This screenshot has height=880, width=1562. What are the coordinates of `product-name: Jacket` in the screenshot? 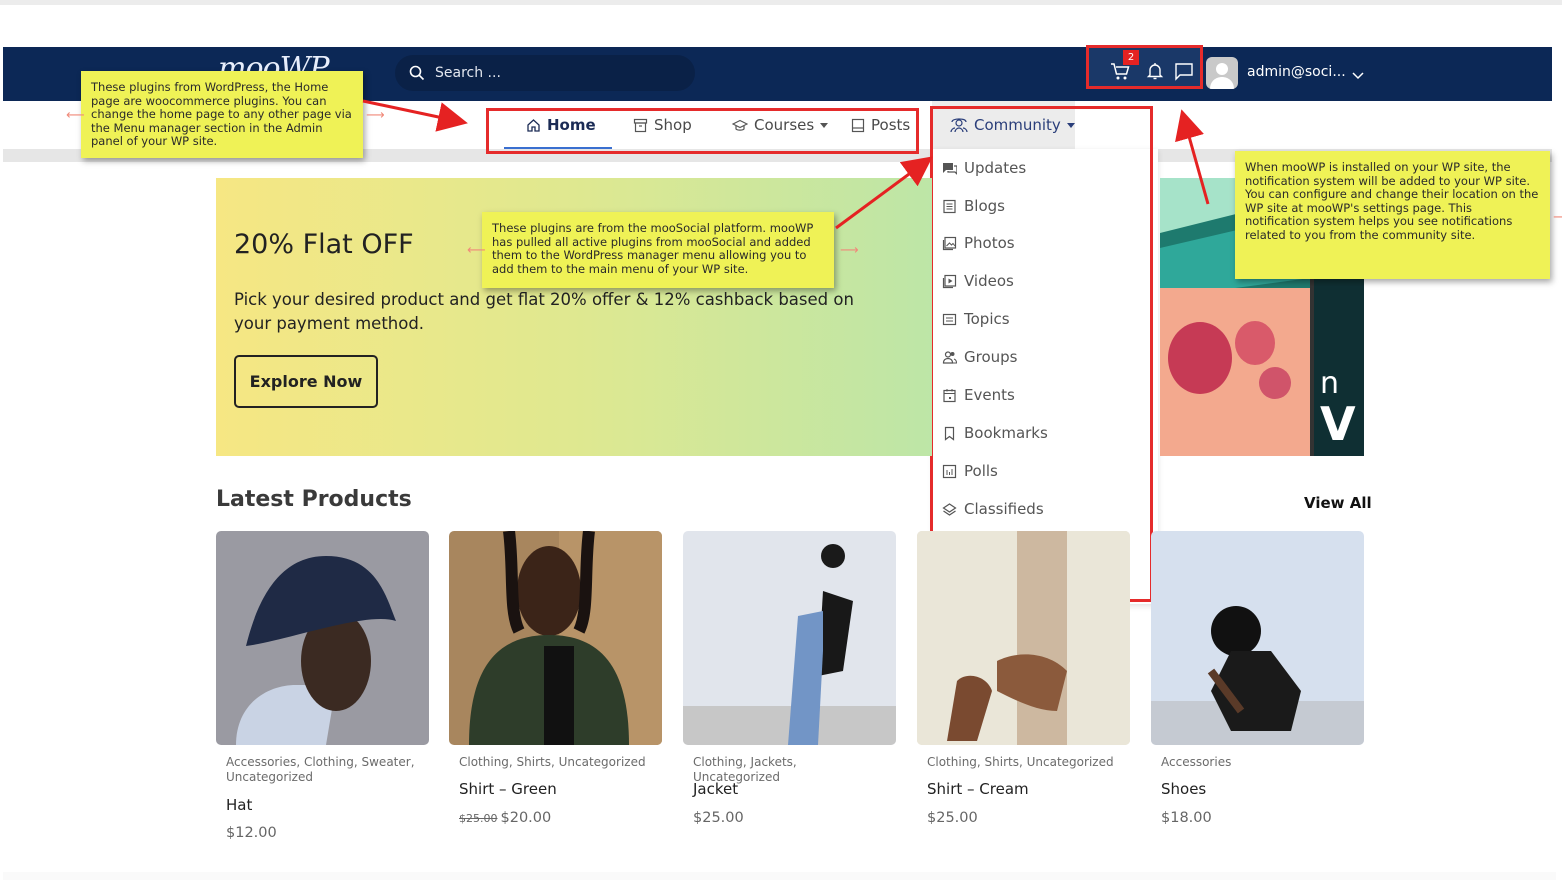 It's located at (715, 789).